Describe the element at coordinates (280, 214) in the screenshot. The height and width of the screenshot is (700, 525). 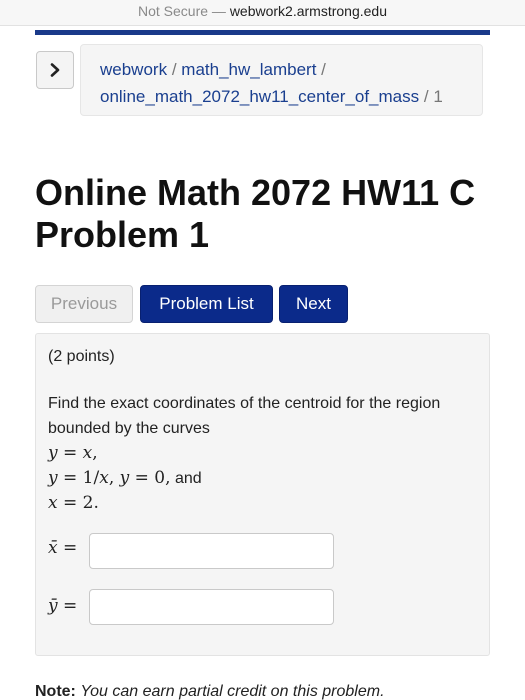
I see `page-title: Online Math 2072 HW11 C Problem 1` at that location.